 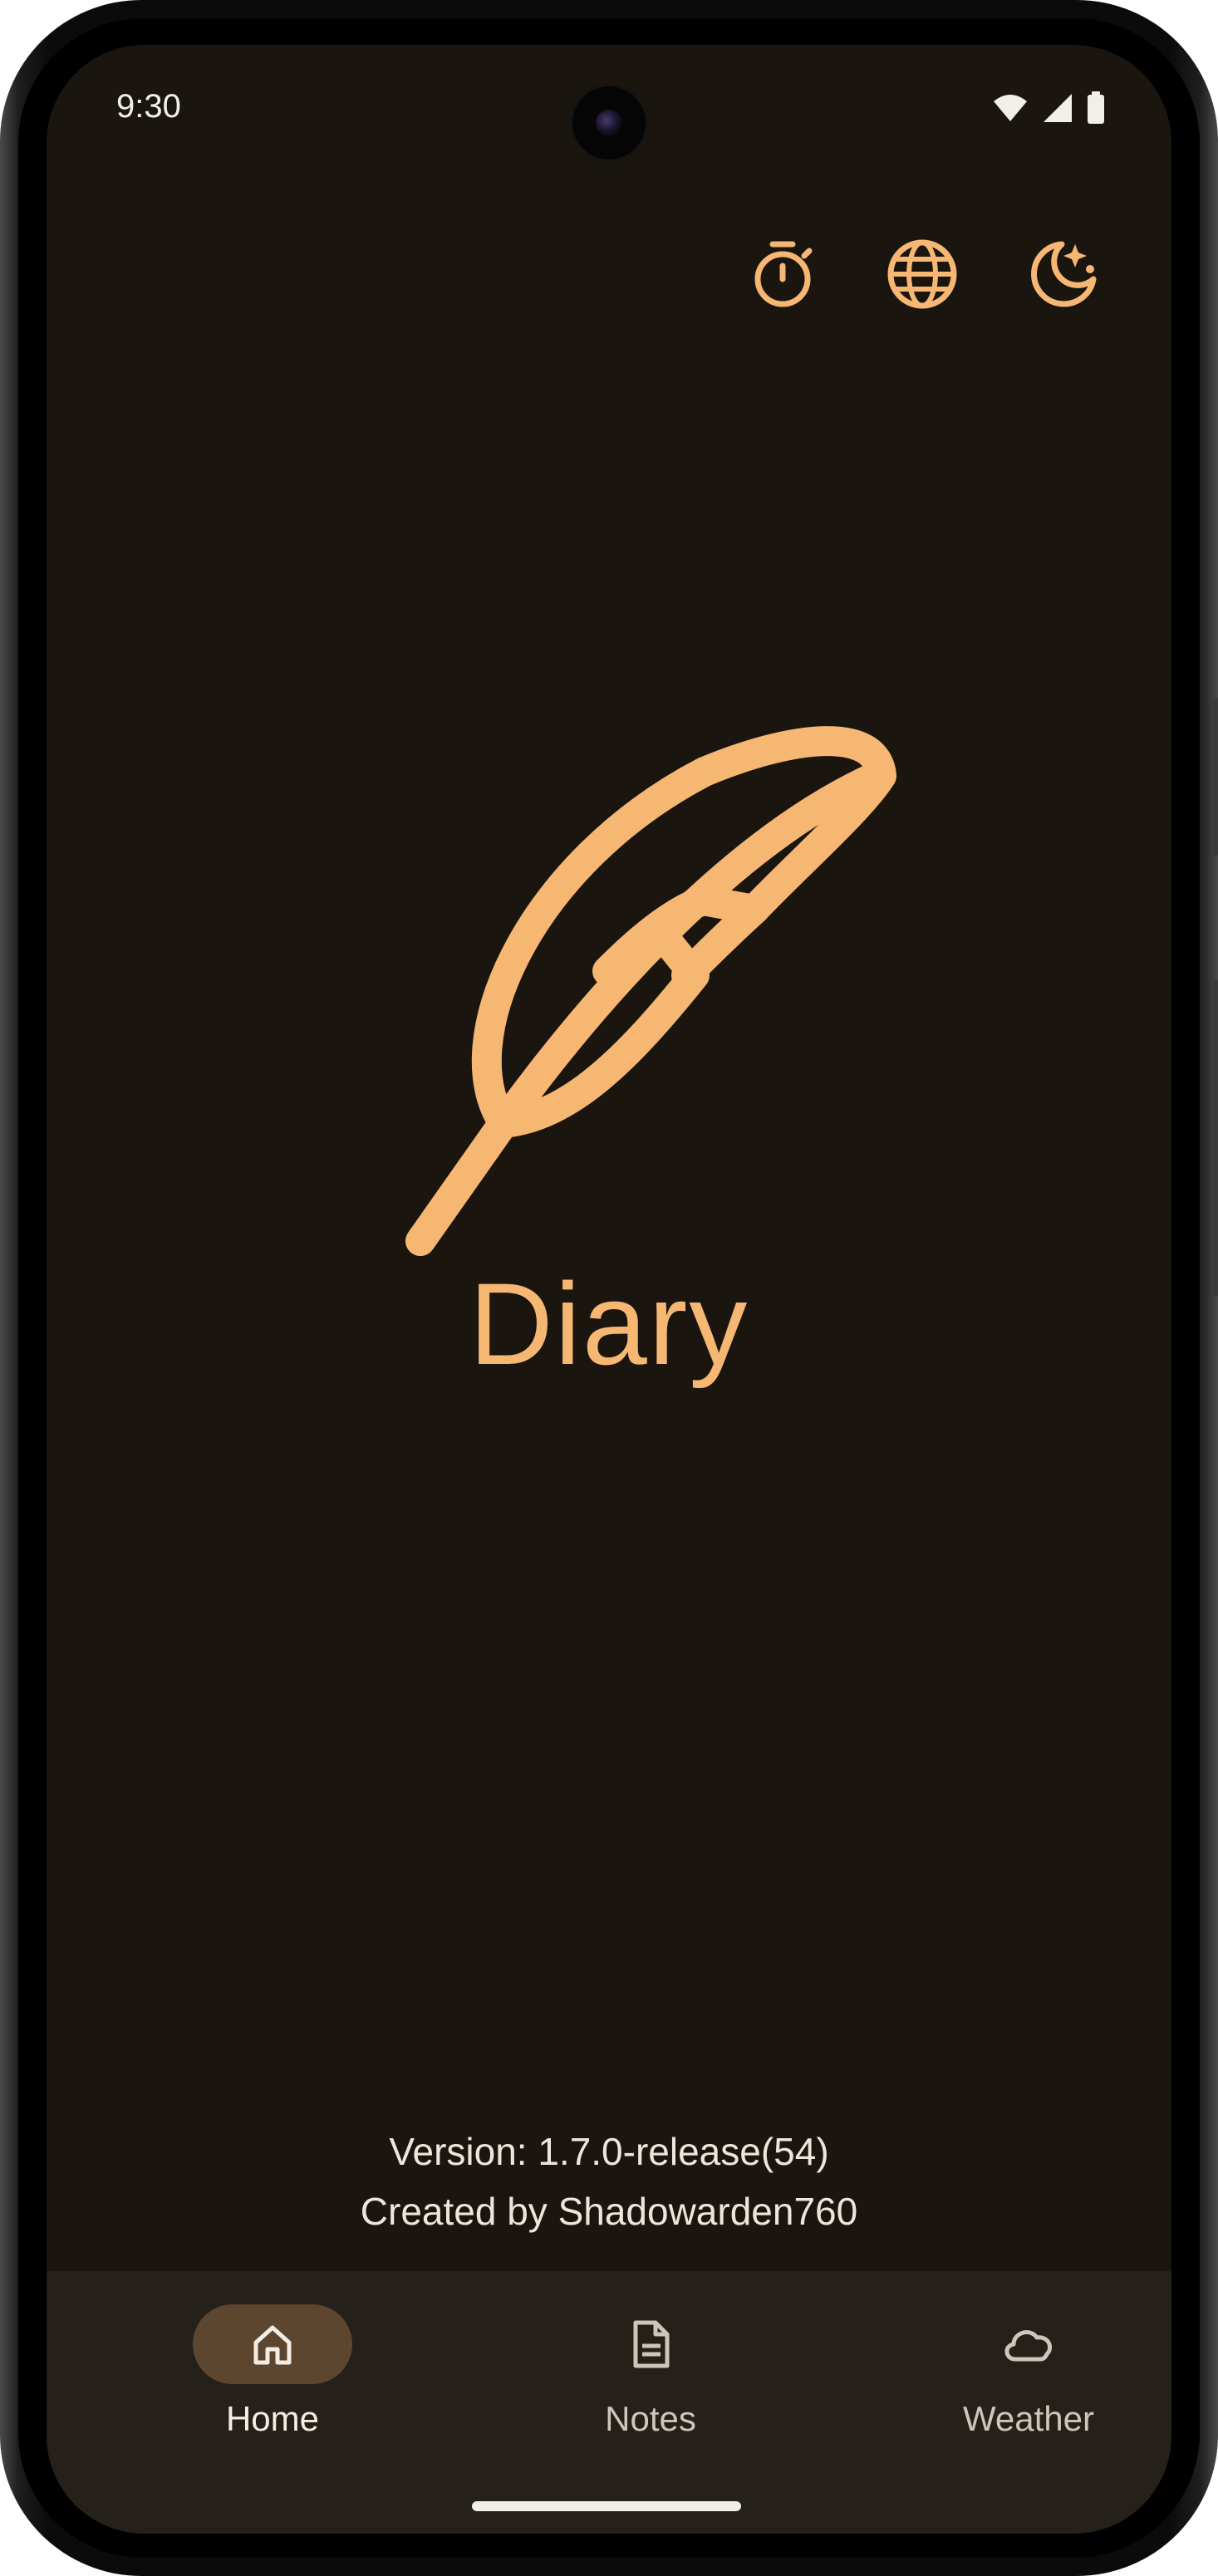 I want to click on wifi-icon, so click(x=1010, y=108).